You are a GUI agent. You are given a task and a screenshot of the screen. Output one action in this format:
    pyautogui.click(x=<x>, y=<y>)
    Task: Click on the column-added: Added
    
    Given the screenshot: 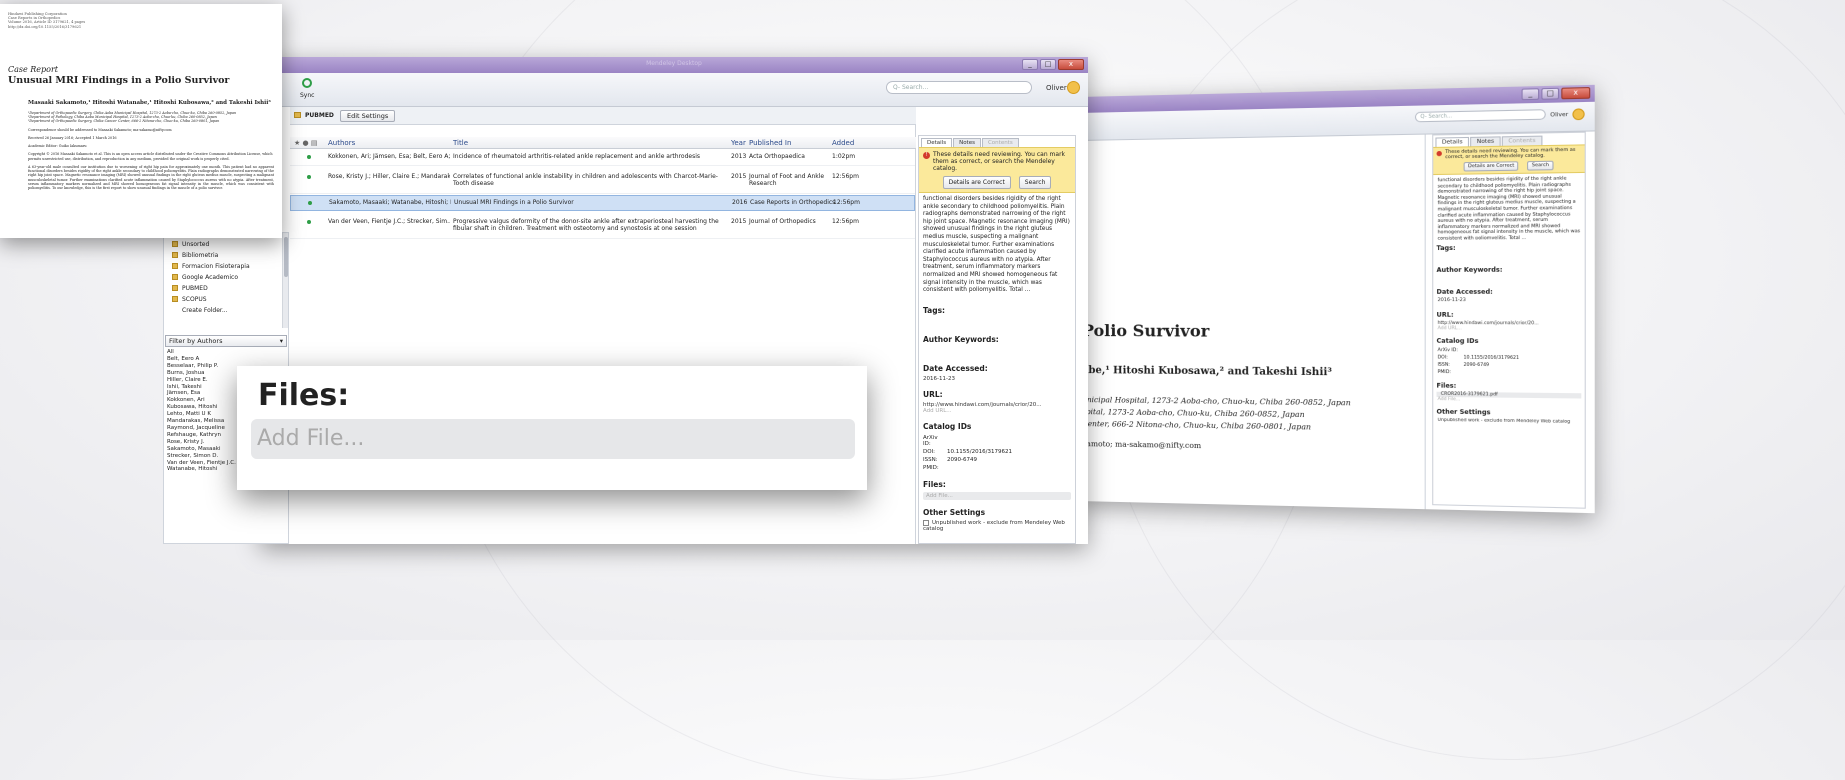 What is the action you would take?
    pyautogui.click(x=843, y=143)
    